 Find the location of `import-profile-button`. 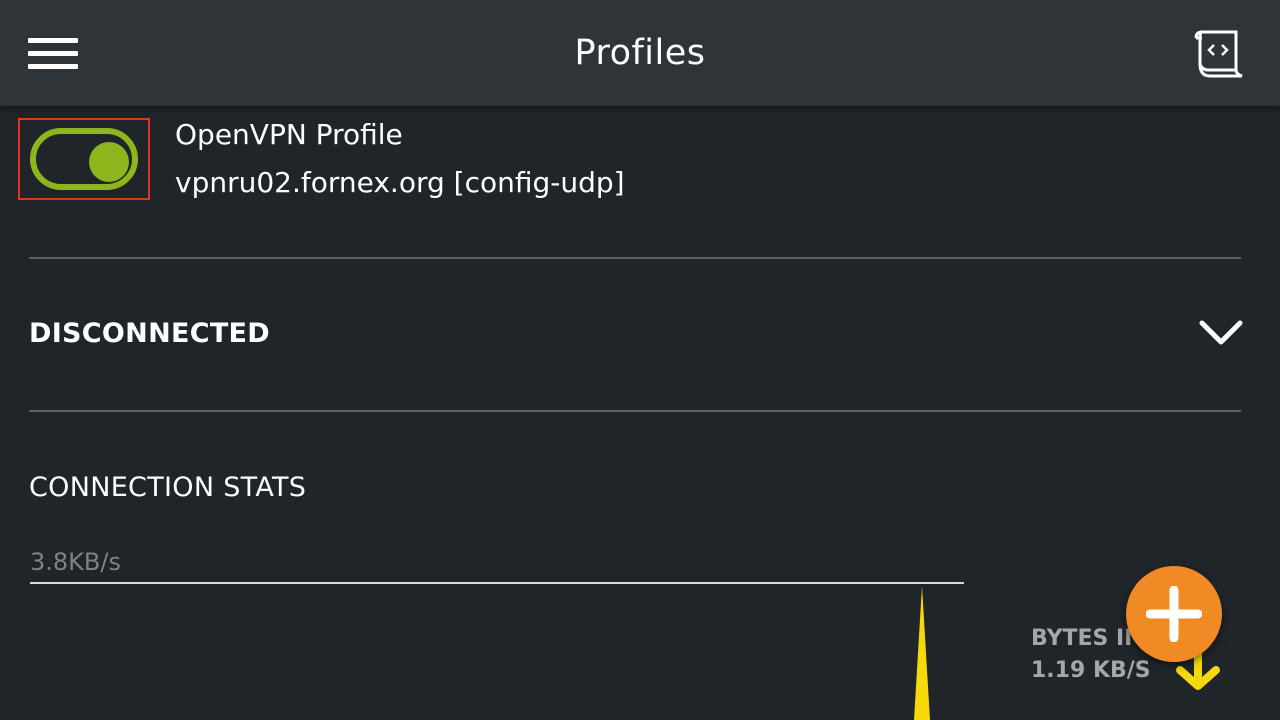

import-profile-button is located at coordinates (1218, 54).